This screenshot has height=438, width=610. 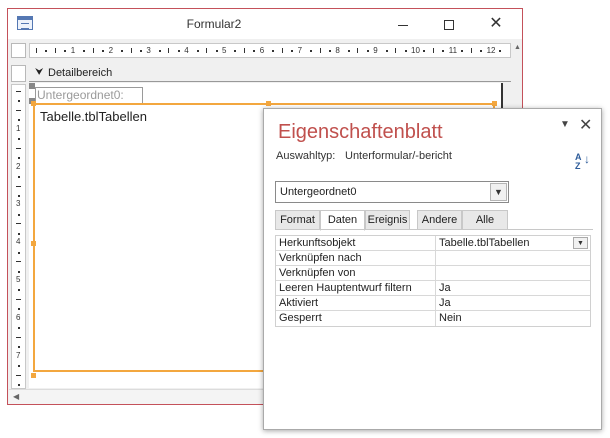 What do you see at coordinates (356, 288) in the screenshot?
I see `property-name: Leeren Hauptentwurf filtern` at bounding box center [356, 288].